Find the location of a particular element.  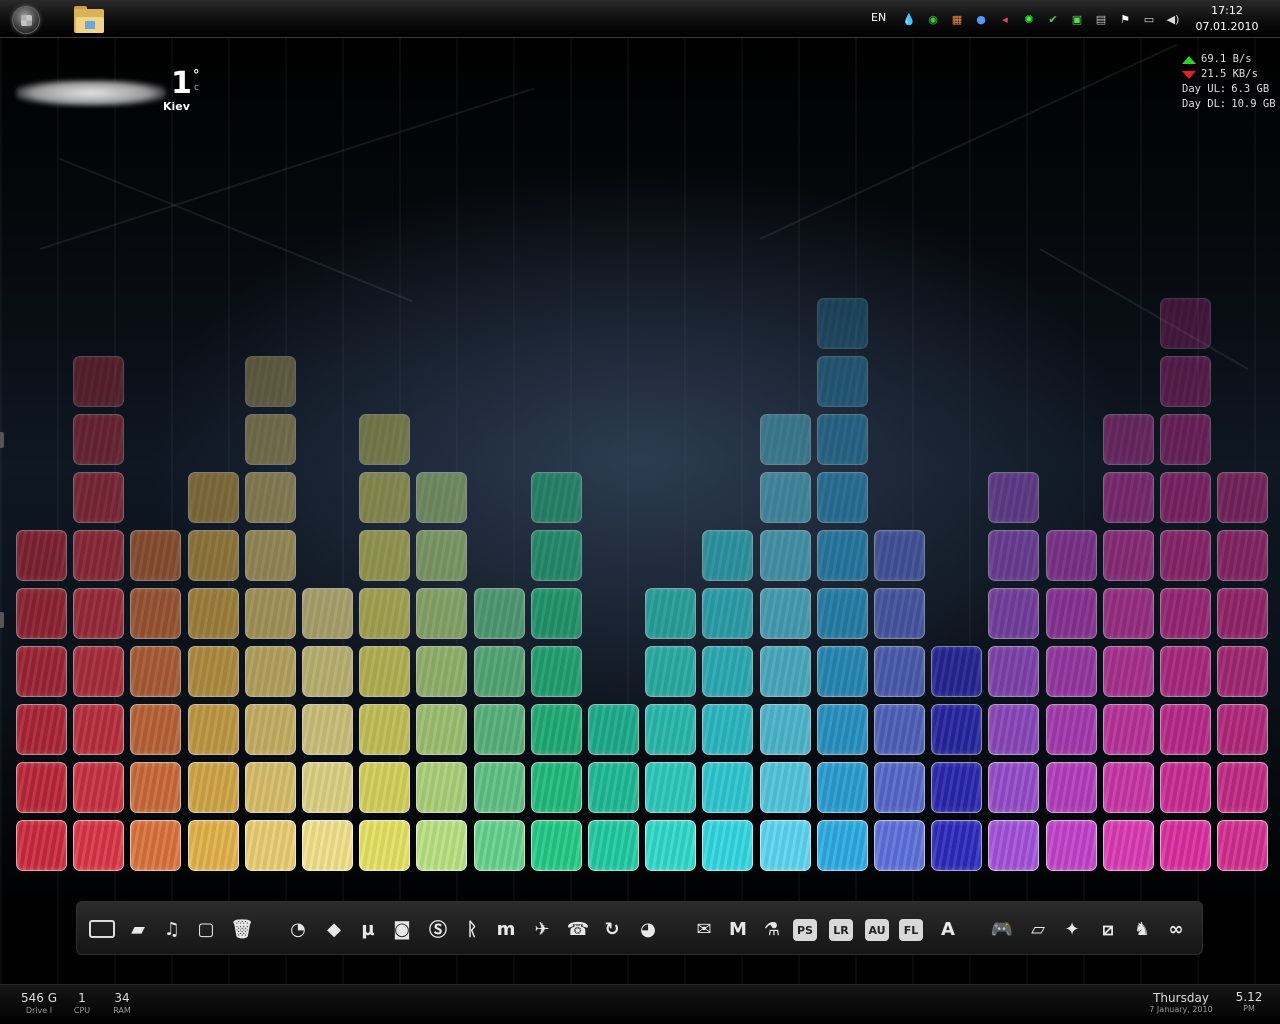

green-shield-icon: ✔ is located at coordinates (1053, 19).